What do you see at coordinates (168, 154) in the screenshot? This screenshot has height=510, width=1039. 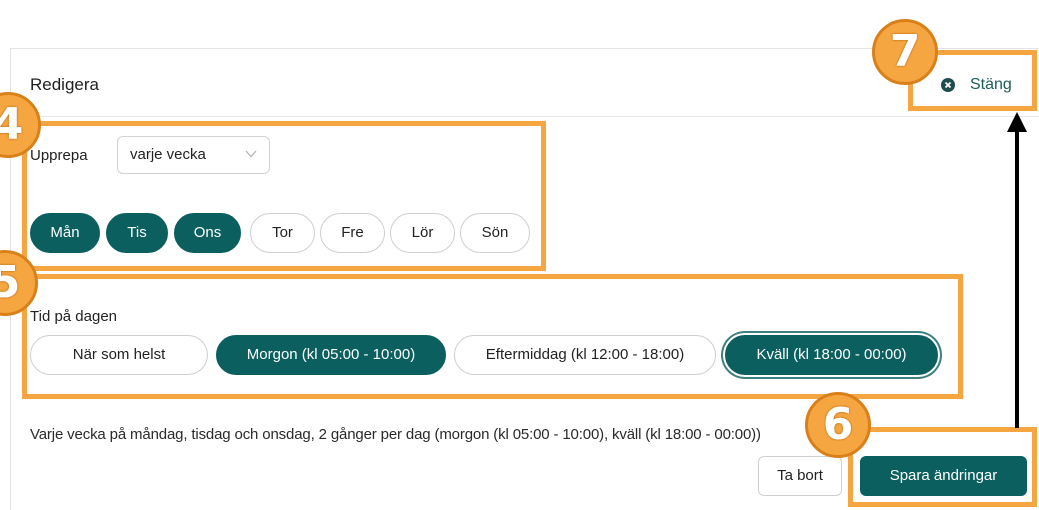 I see `repeat-select-value: varje vecka` at bounding box center [168, 154].